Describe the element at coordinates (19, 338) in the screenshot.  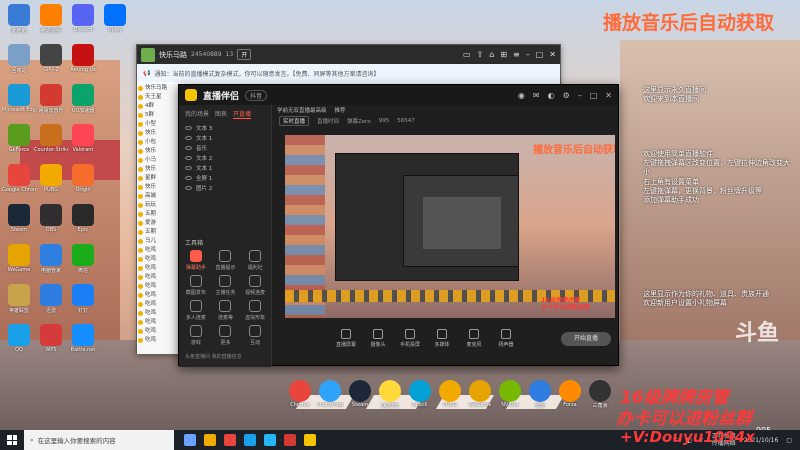
I see `desktop-icon: QQ` at that location.